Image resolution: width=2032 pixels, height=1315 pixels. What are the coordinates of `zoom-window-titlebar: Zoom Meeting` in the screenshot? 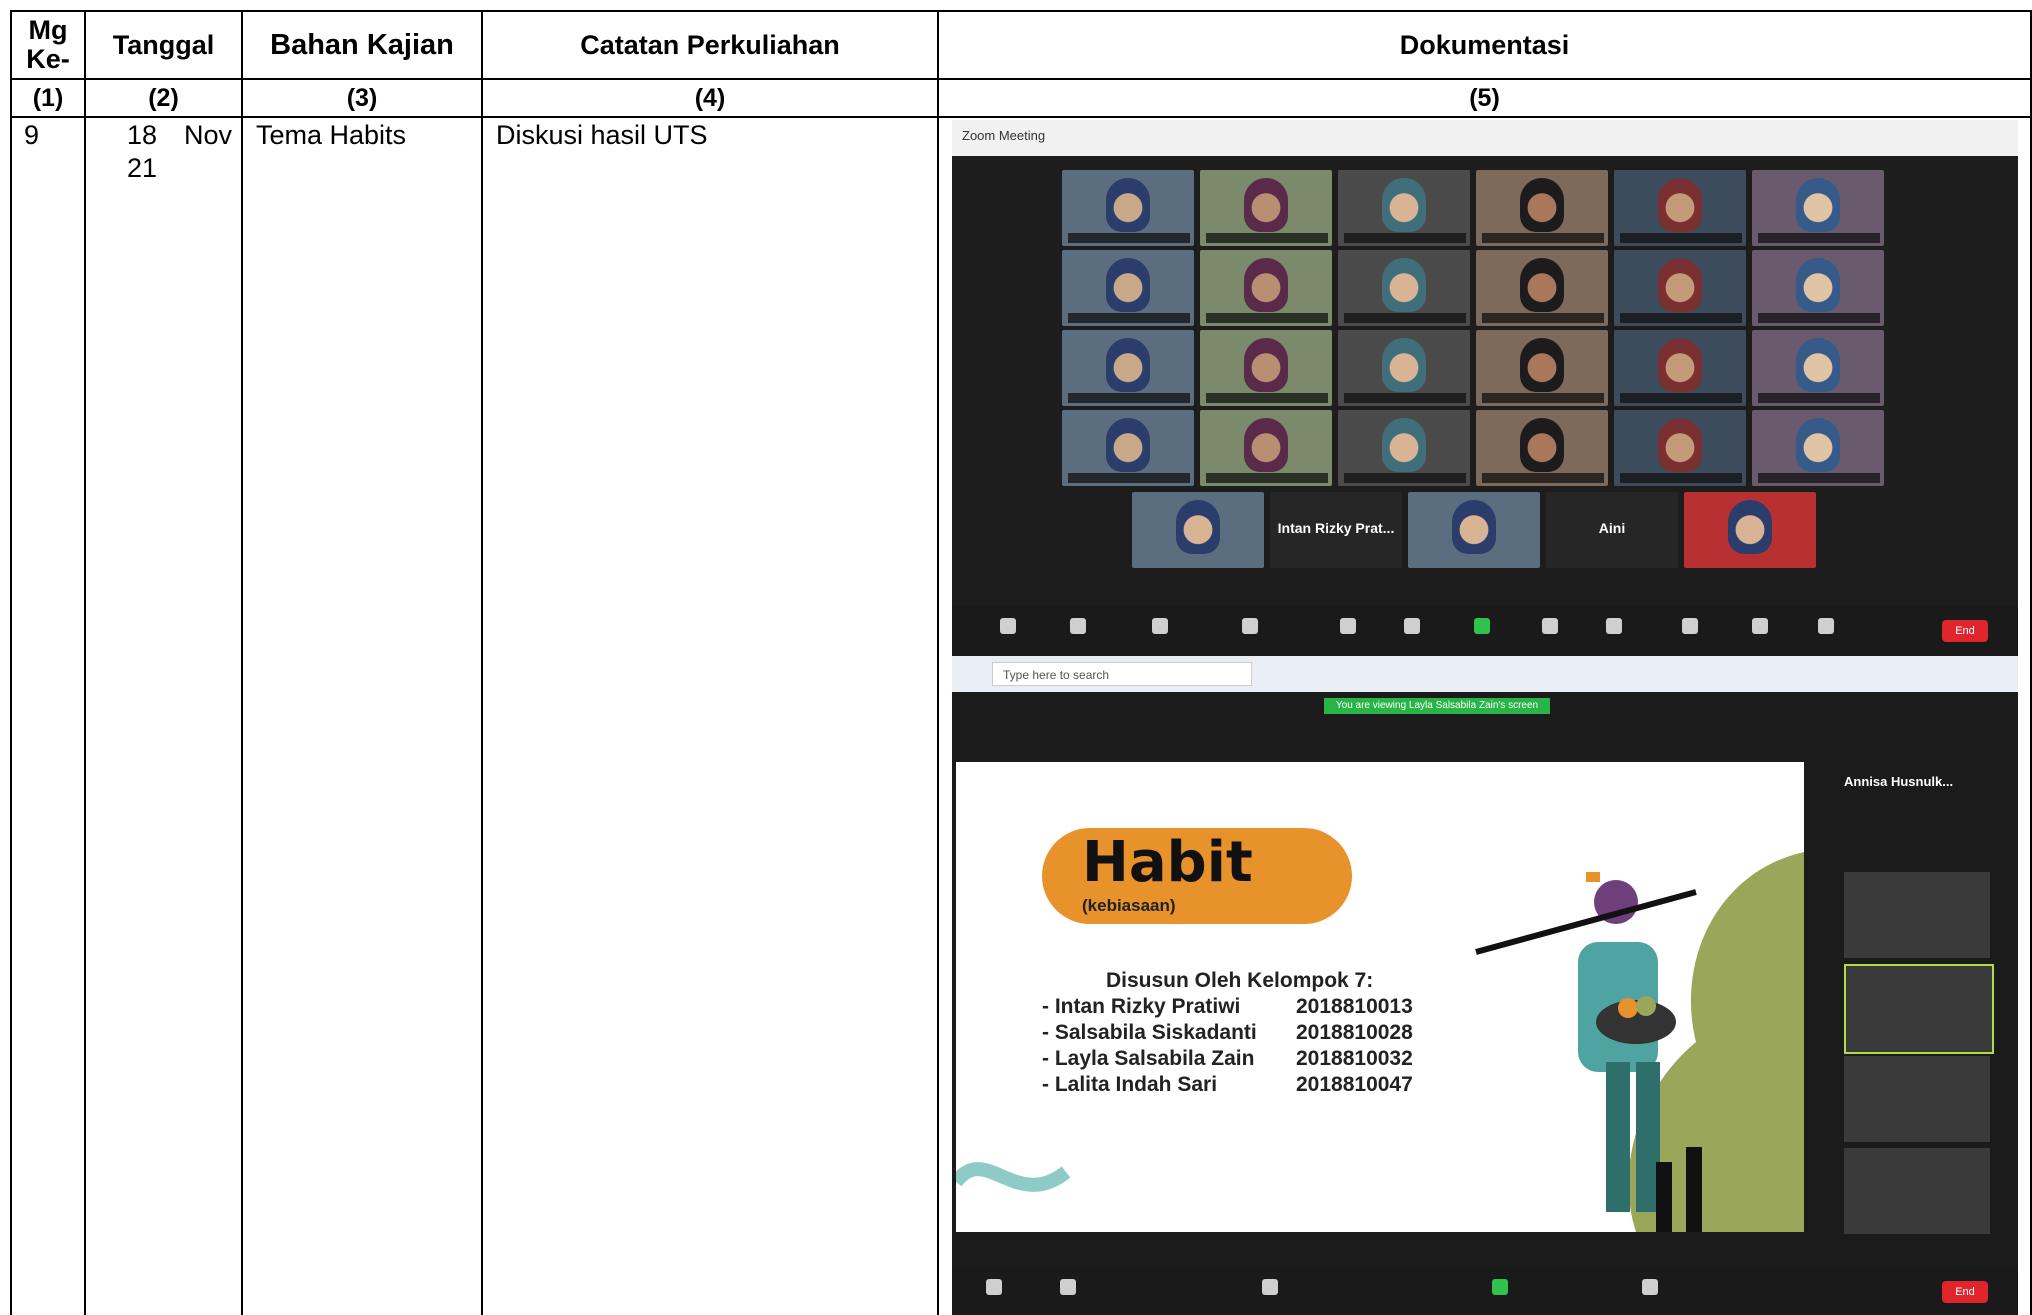 It's located at (1485, 138).